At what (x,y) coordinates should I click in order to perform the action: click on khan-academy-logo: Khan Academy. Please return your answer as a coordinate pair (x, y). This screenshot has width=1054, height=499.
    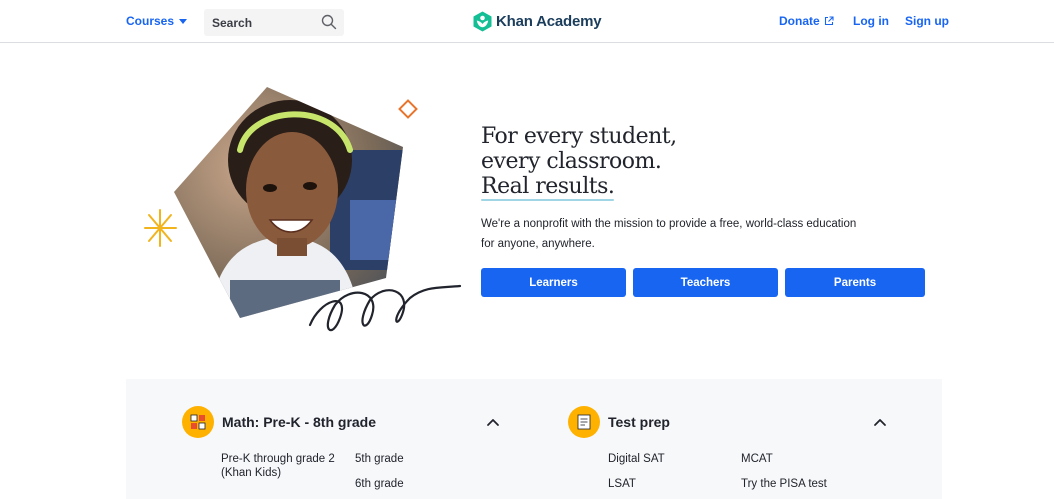
    Looking at the image, I should click on (537, 21).